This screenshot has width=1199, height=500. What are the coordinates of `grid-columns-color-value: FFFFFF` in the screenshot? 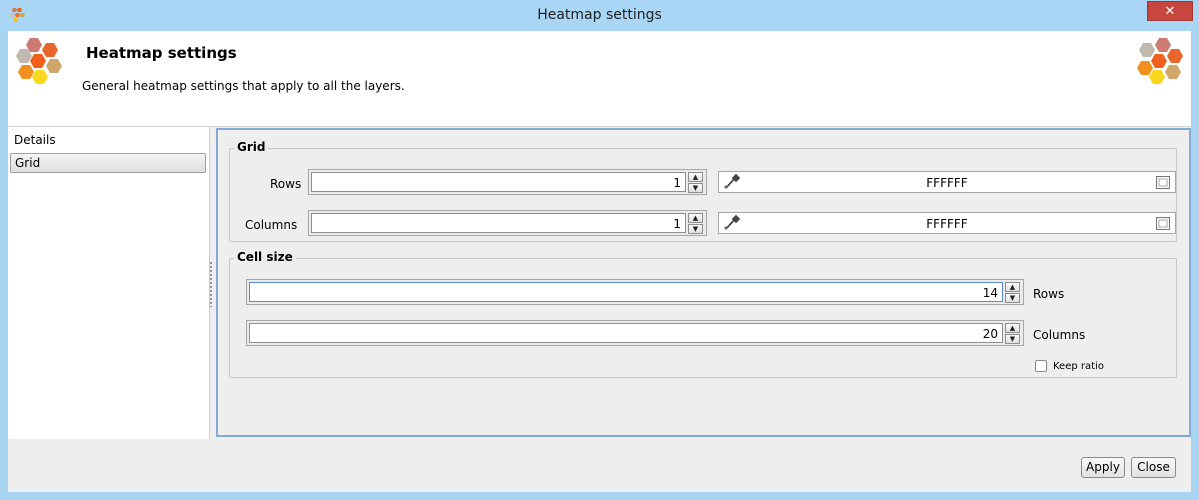 It's located at (947, 224).